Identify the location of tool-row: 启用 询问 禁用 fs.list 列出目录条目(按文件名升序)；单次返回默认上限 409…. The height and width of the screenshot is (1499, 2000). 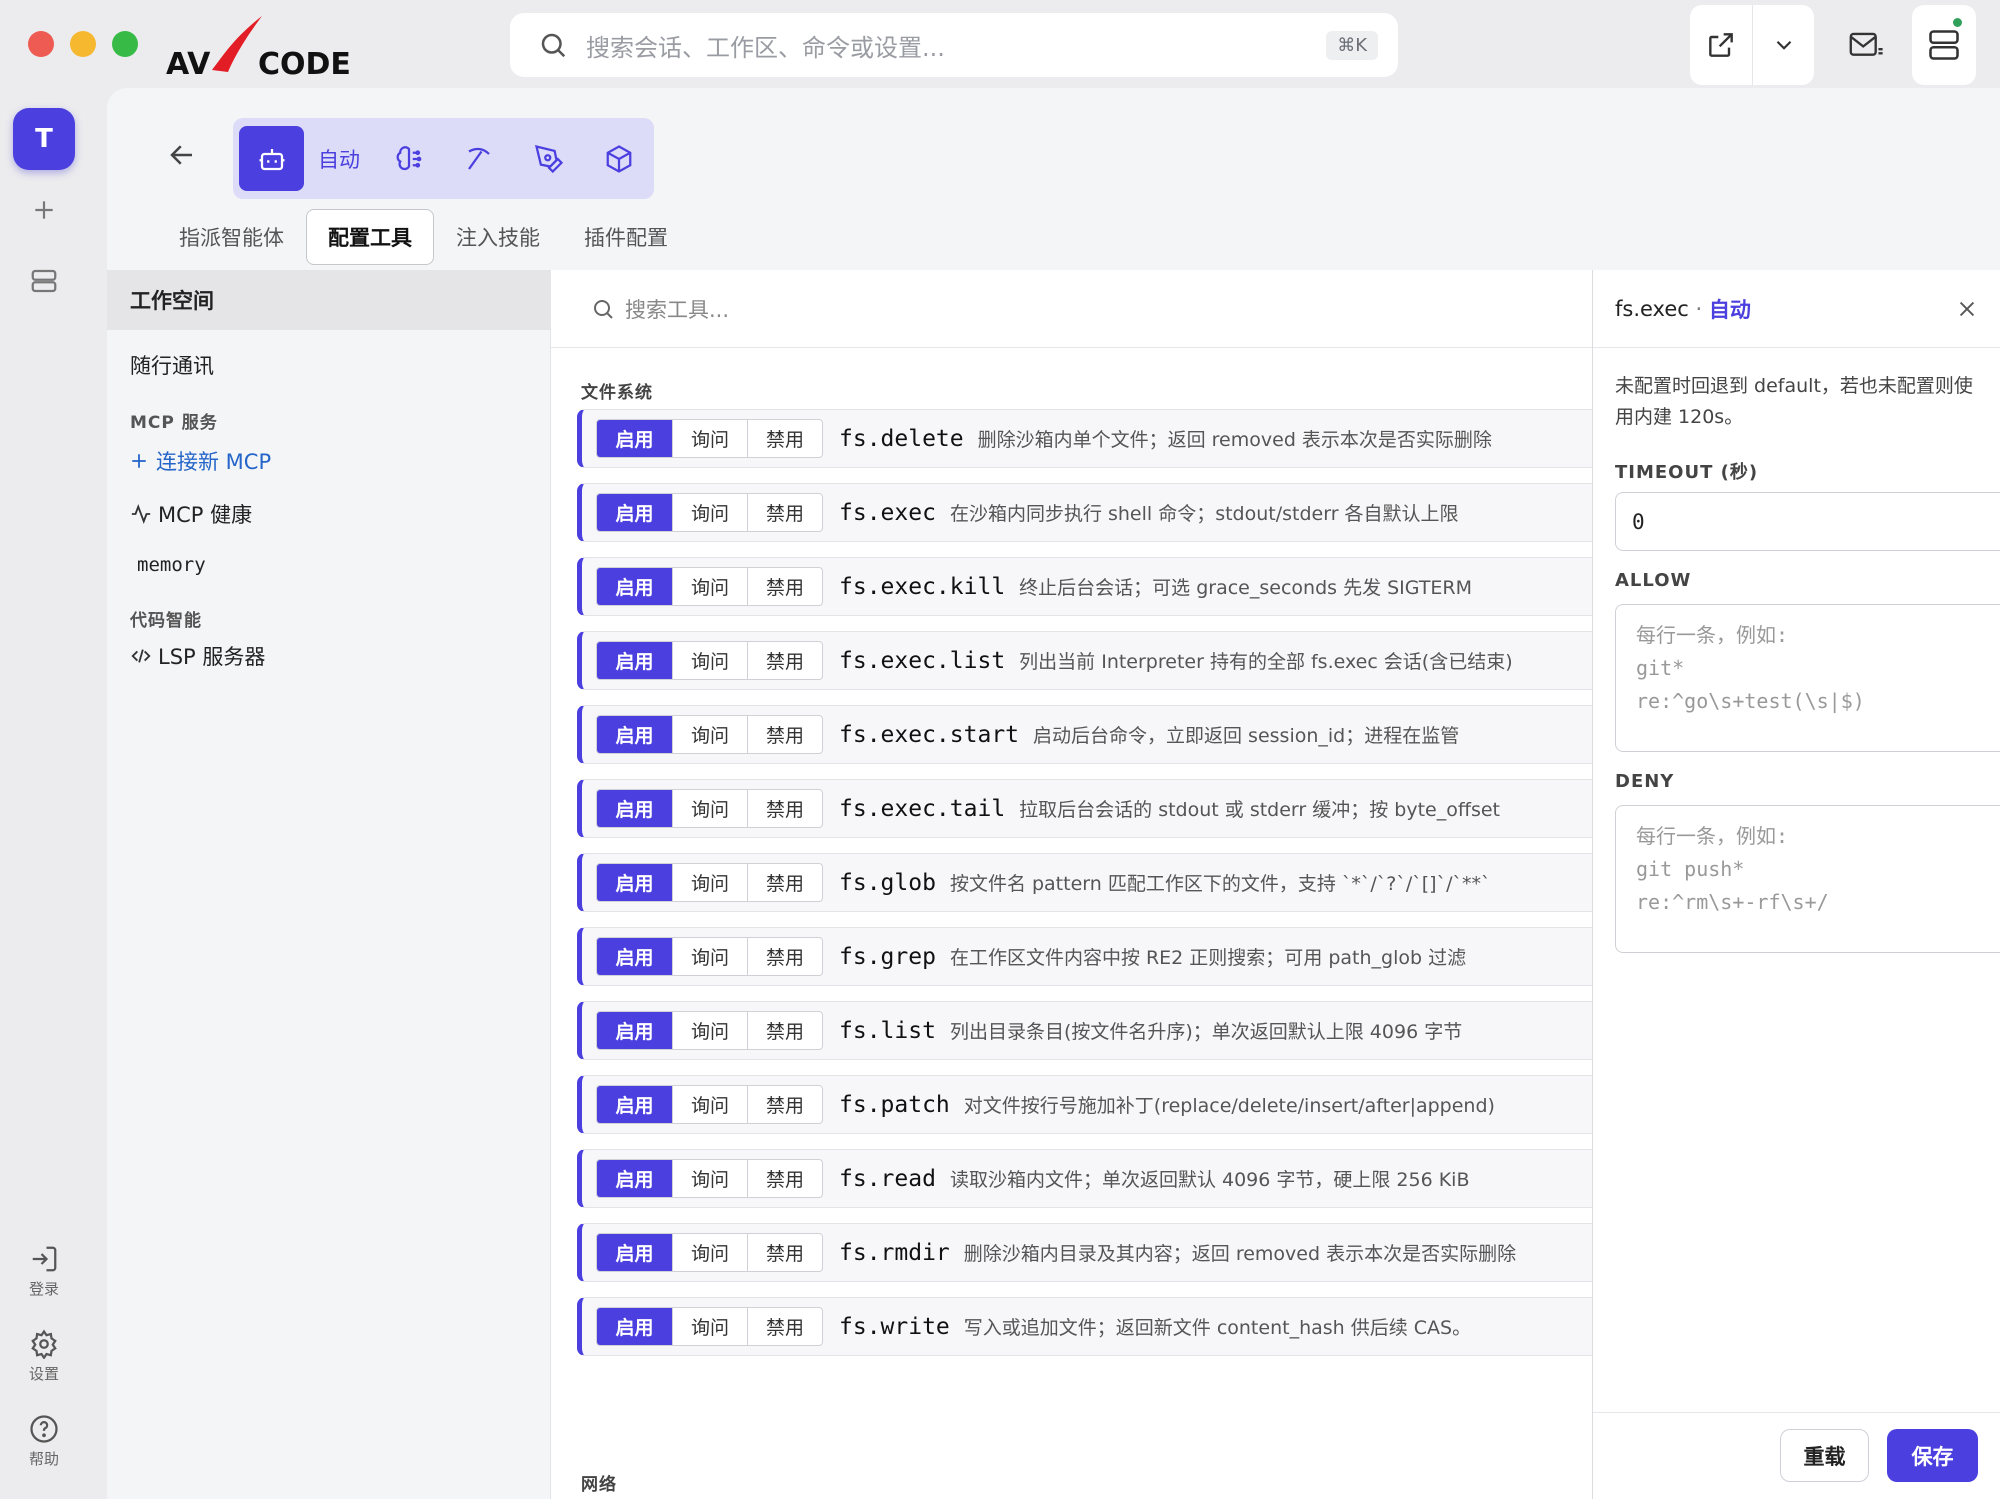
(1085, 1030).